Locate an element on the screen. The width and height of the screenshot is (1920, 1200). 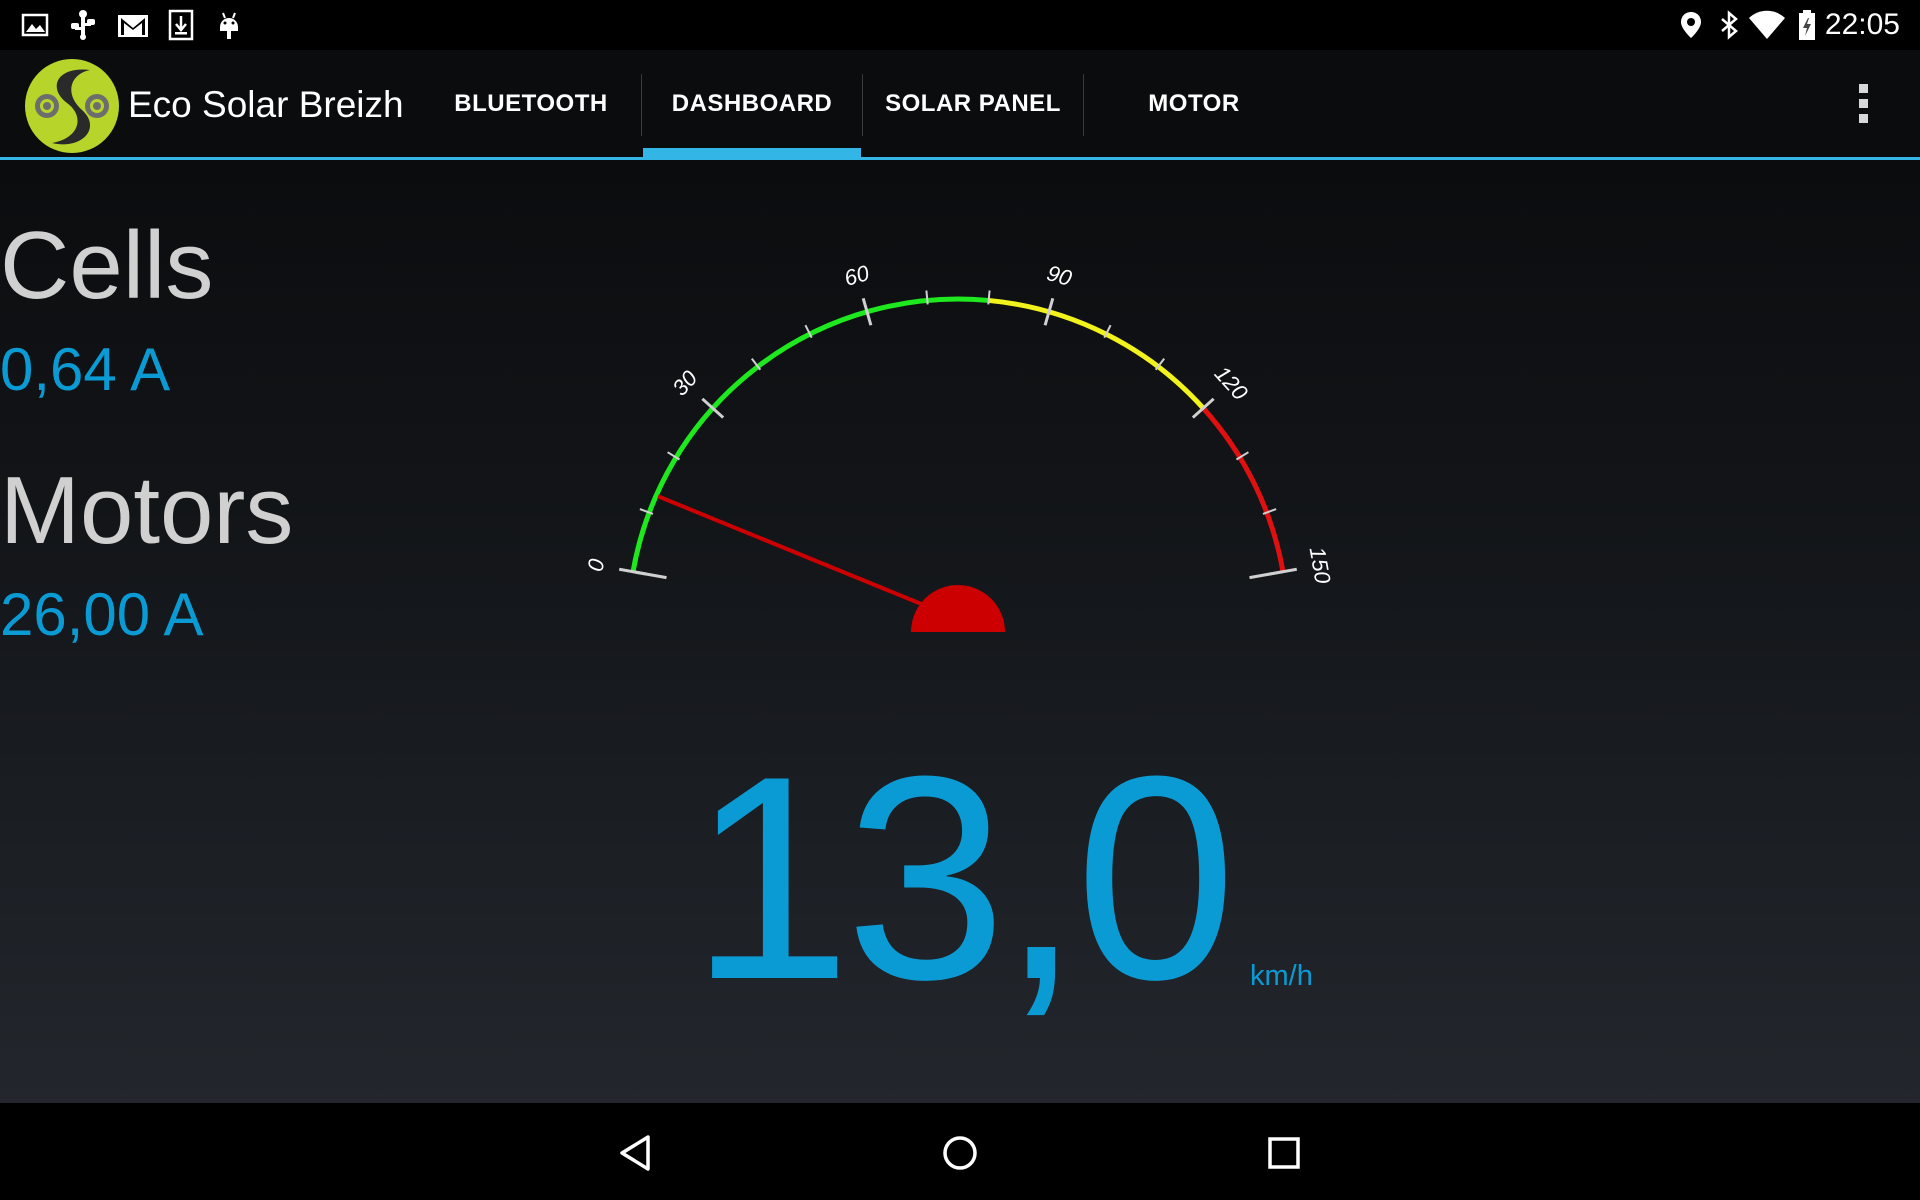
home-icon is located at coordinates (960, 1153).